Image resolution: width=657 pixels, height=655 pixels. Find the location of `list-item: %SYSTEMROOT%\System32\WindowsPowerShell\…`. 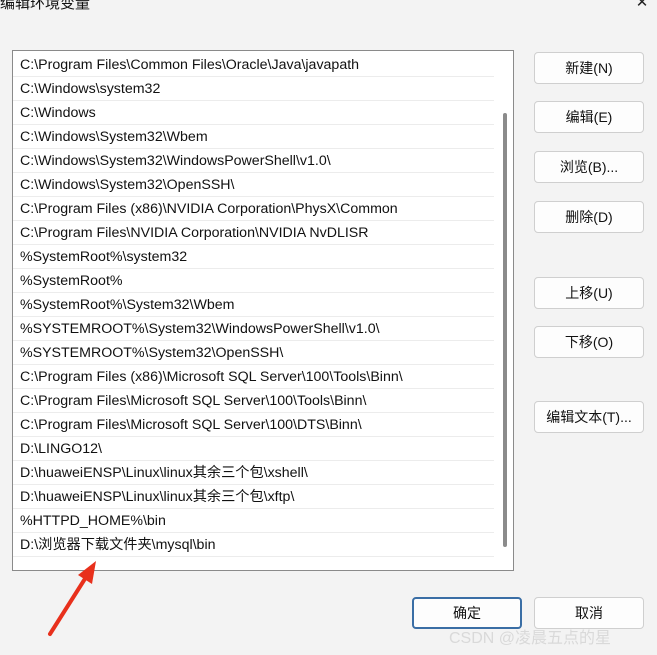

list-item: %SYSTEMROOT%\System32\WindowsPowerShell\… is located at coordinates (253, 329).